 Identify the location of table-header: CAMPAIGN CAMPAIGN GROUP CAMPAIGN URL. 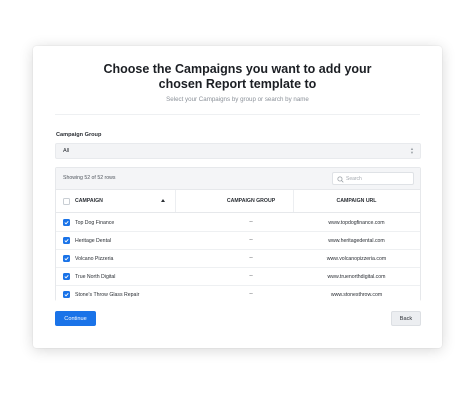
(238, 201).